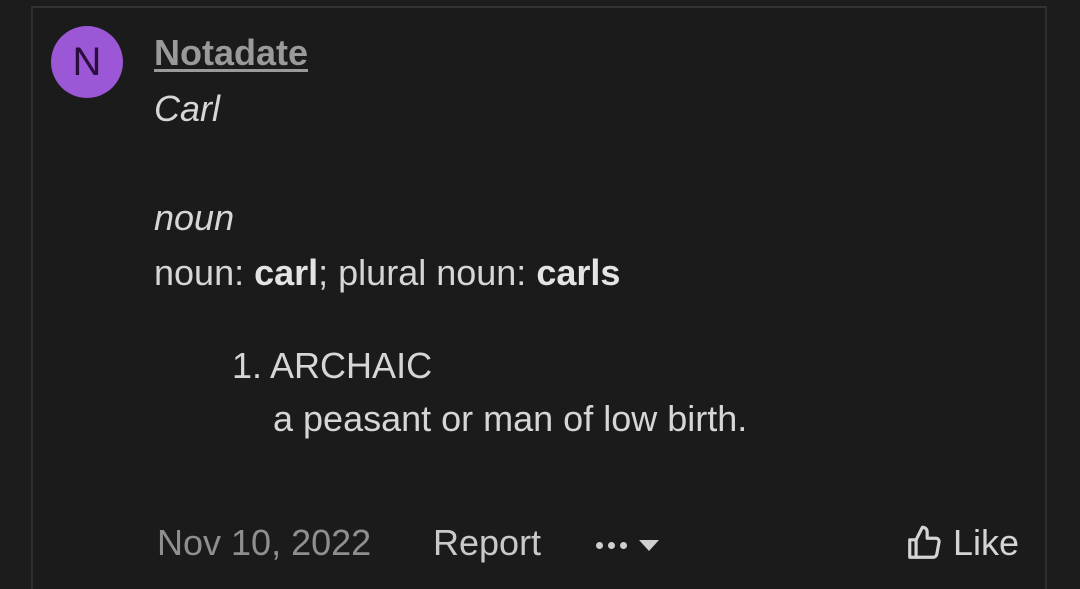  What do you see at coordinates (204, 272) in the screenshot?
I see `forms-prefix: noun:` at bounding box center [204, 272].